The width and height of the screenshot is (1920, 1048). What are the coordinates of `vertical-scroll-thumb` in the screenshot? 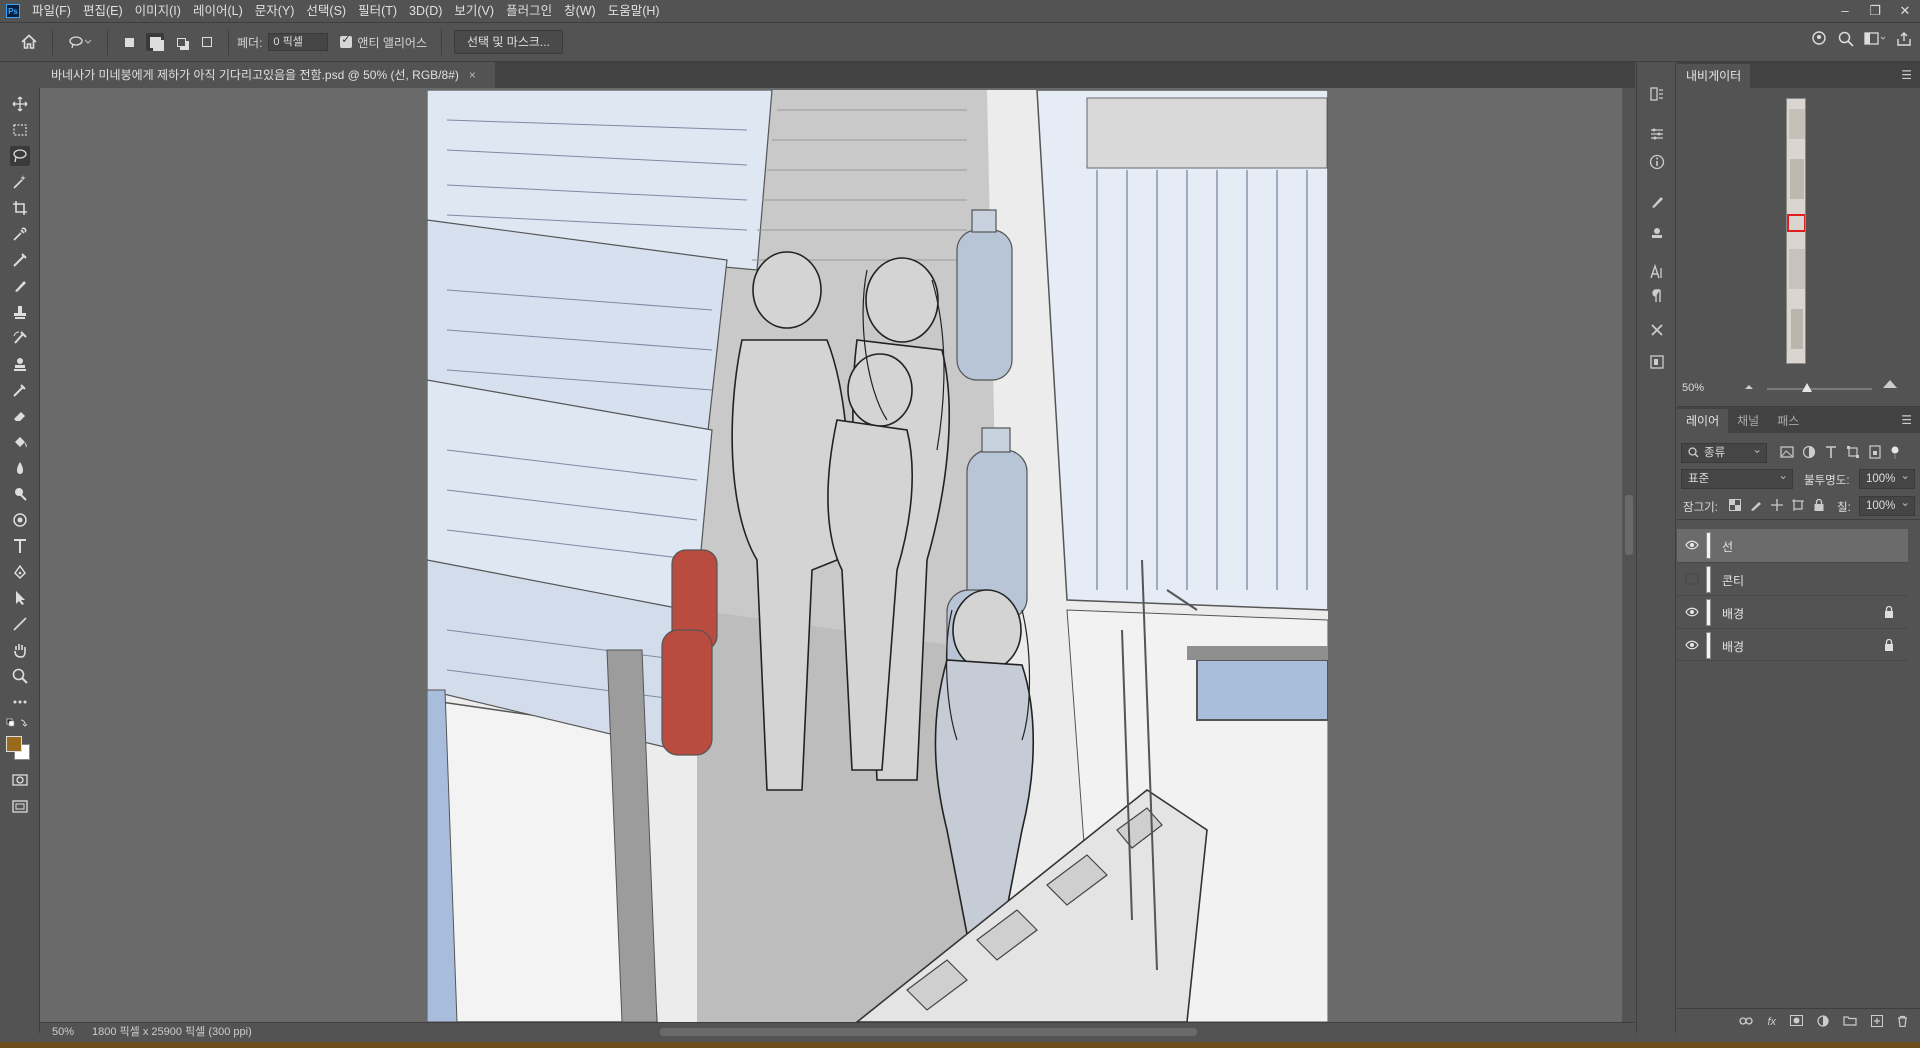 It's located at (1629, 525).